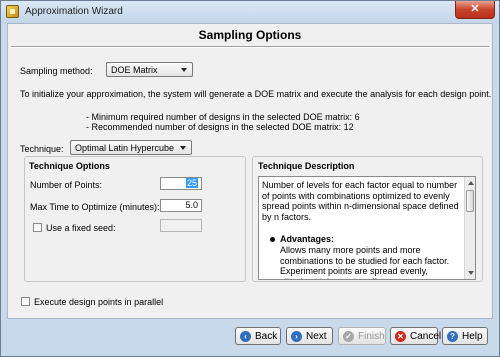  Describe the element at coordinates (181, 225) in the screenshot. I see `fixed-seed-input` at that location.